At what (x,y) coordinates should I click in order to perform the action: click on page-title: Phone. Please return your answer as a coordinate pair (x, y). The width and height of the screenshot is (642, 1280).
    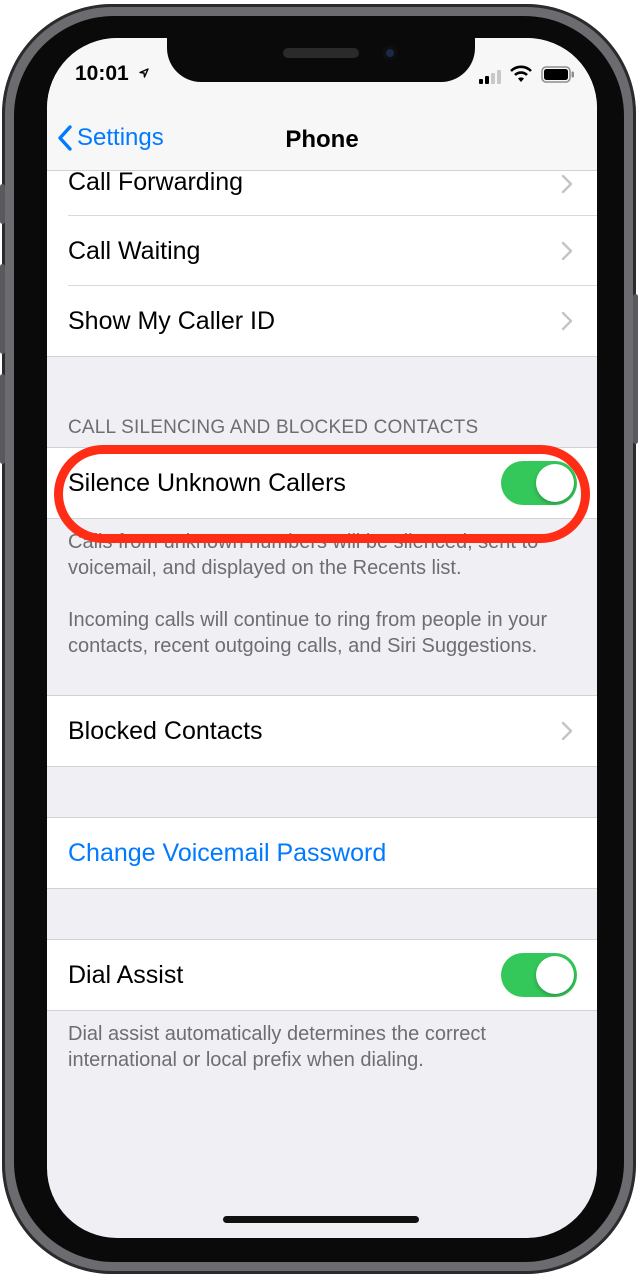
    Looking at the image, I should click on (322, 139).